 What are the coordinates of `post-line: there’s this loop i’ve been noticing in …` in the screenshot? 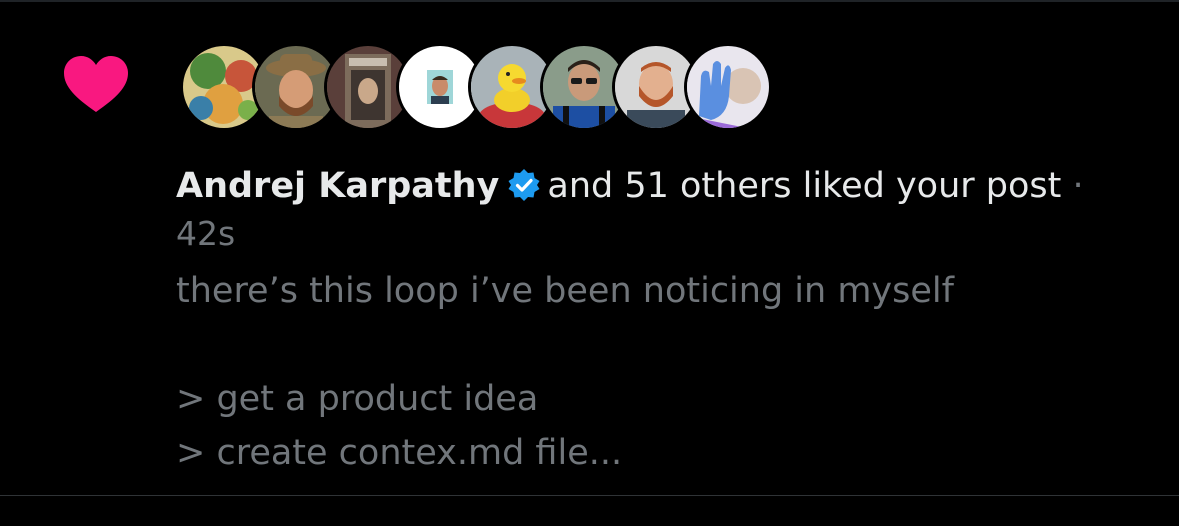 It's located at (565, 291).